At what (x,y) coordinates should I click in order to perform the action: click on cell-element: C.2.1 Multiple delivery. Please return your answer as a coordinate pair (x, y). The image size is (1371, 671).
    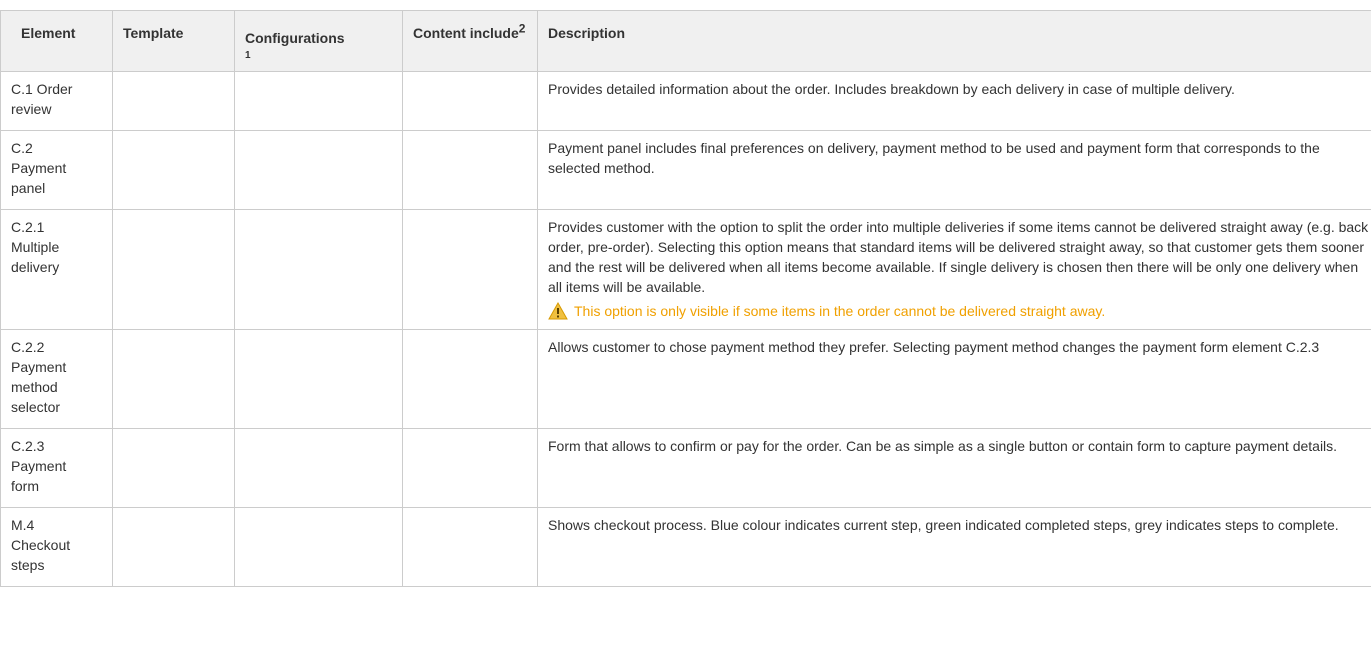
    Looking at the image, I should click on (56, 269).